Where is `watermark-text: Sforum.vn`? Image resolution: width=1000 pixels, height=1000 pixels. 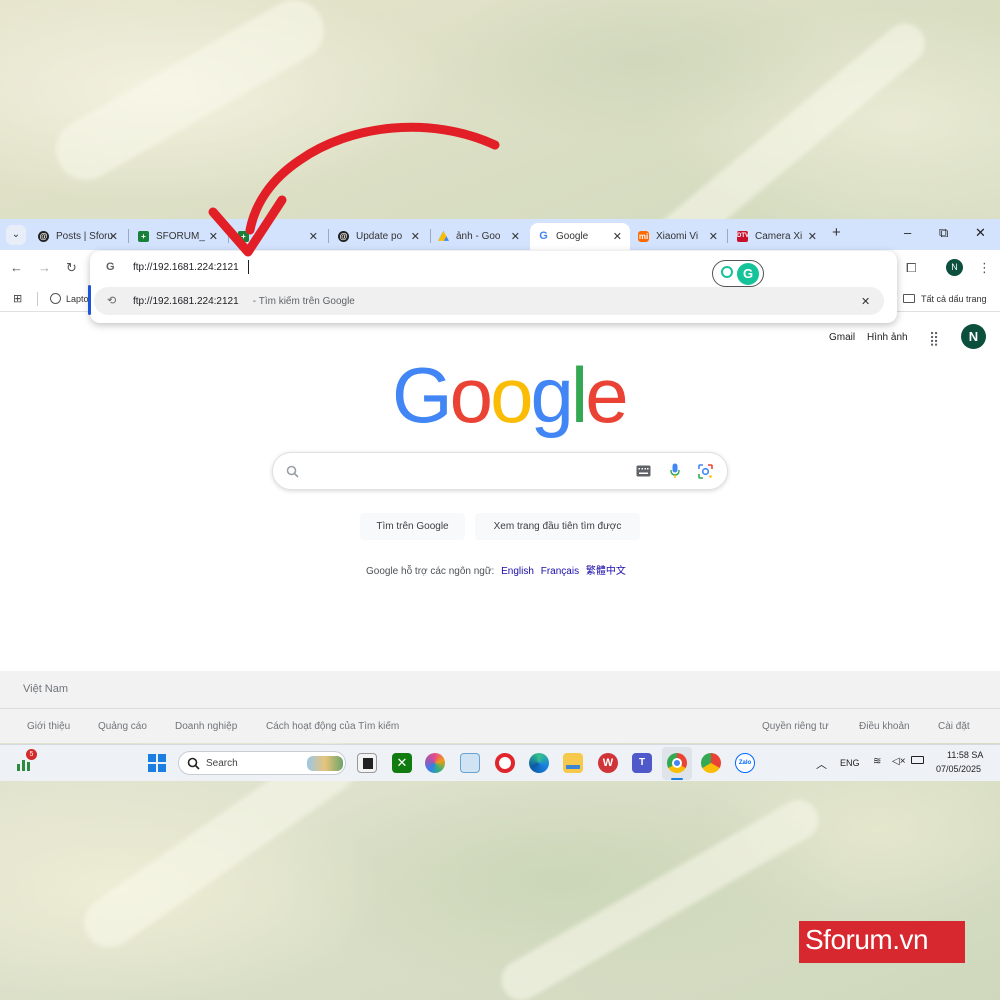
watermark-text: Sforum.vn is located at coordinates (867, 939).